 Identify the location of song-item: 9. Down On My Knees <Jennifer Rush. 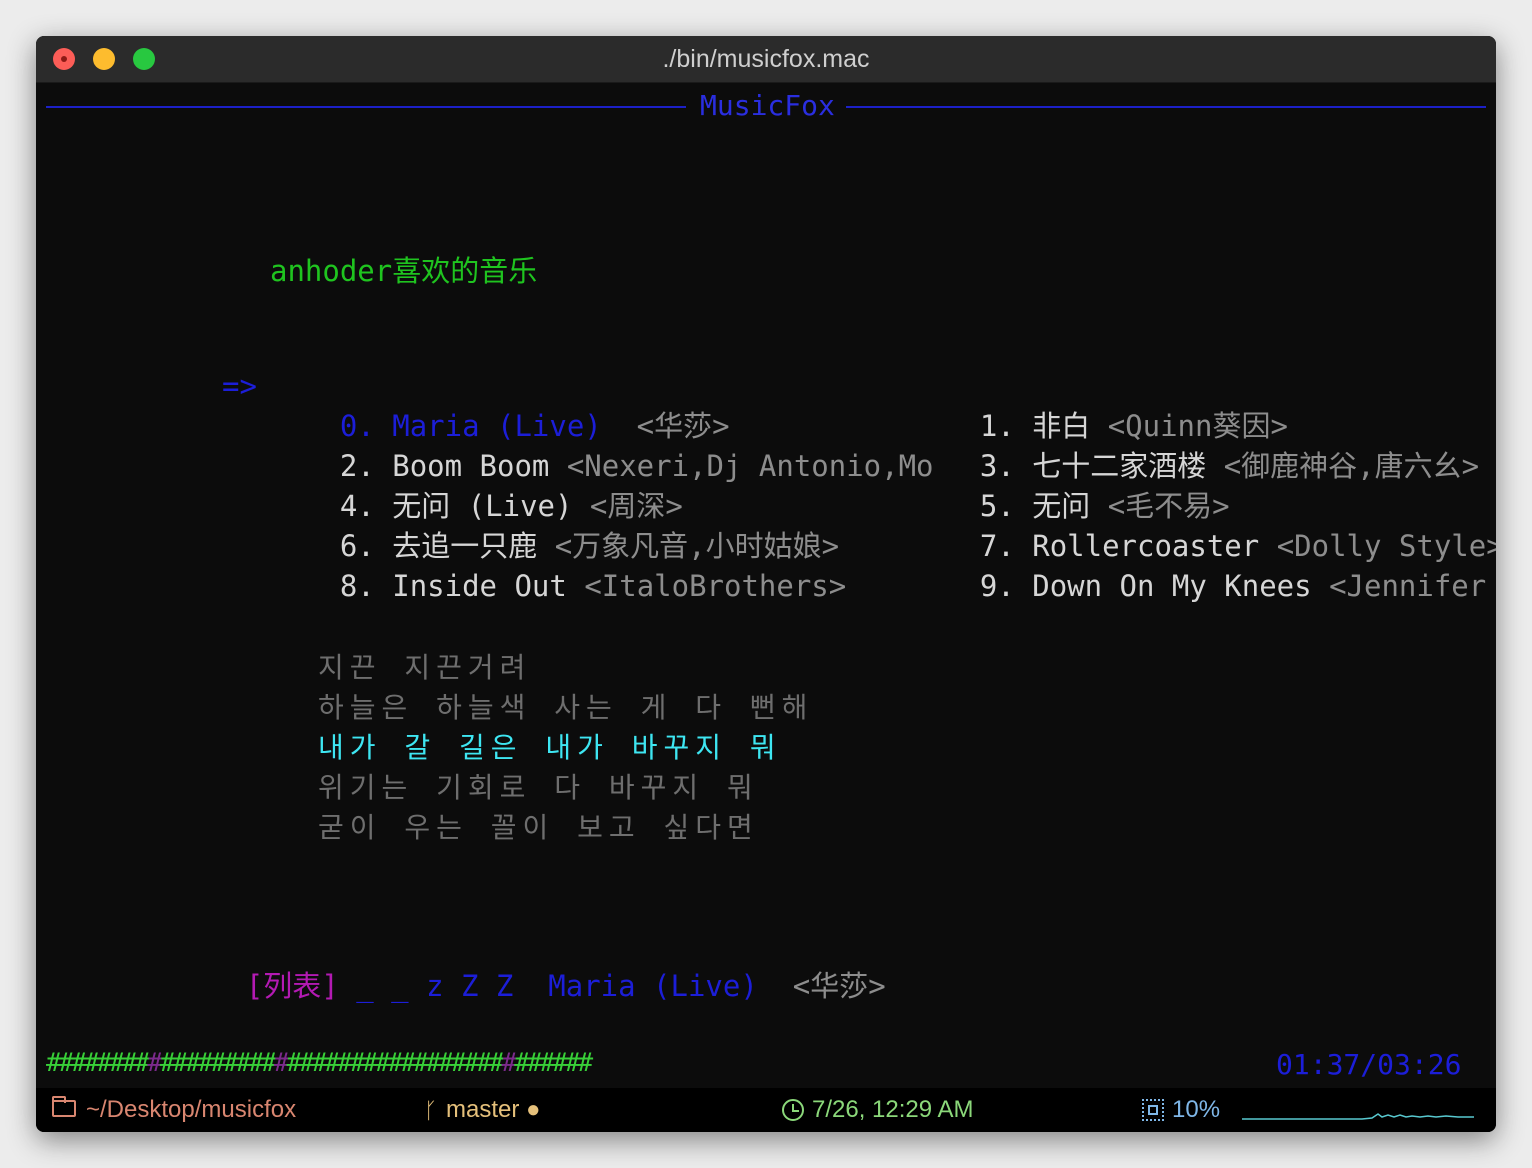
(1203, 586).